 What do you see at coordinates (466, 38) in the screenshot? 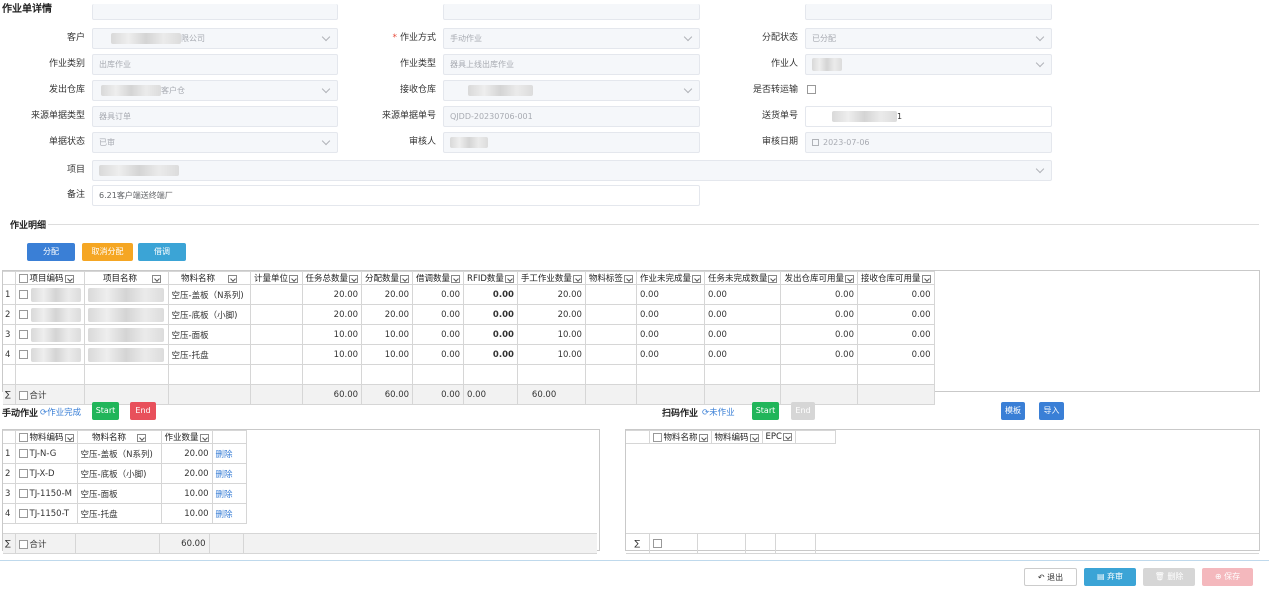
I see `work-mode-value: 手动作业` at bounding box center [466, 38].